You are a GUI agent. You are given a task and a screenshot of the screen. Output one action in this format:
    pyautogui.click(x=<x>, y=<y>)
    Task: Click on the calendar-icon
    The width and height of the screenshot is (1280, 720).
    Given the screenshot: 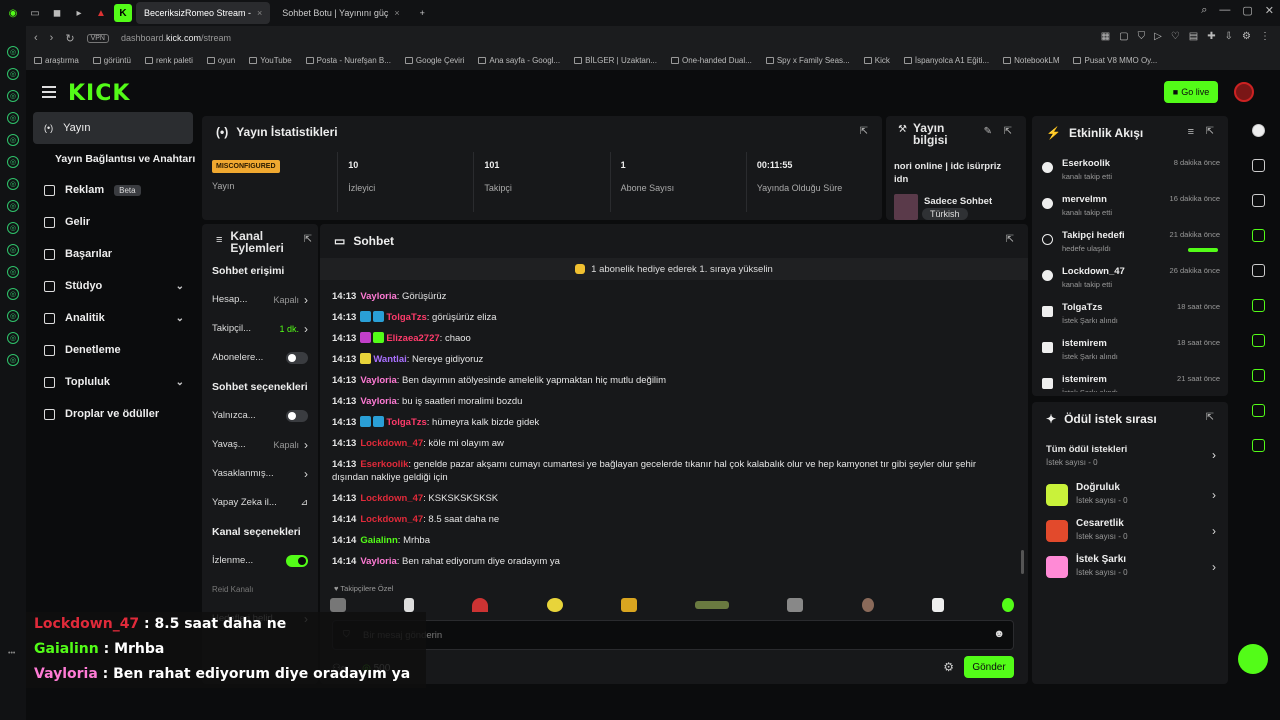 What is the action you would take?
    pyautogui.click(x=1258, y=375)
    